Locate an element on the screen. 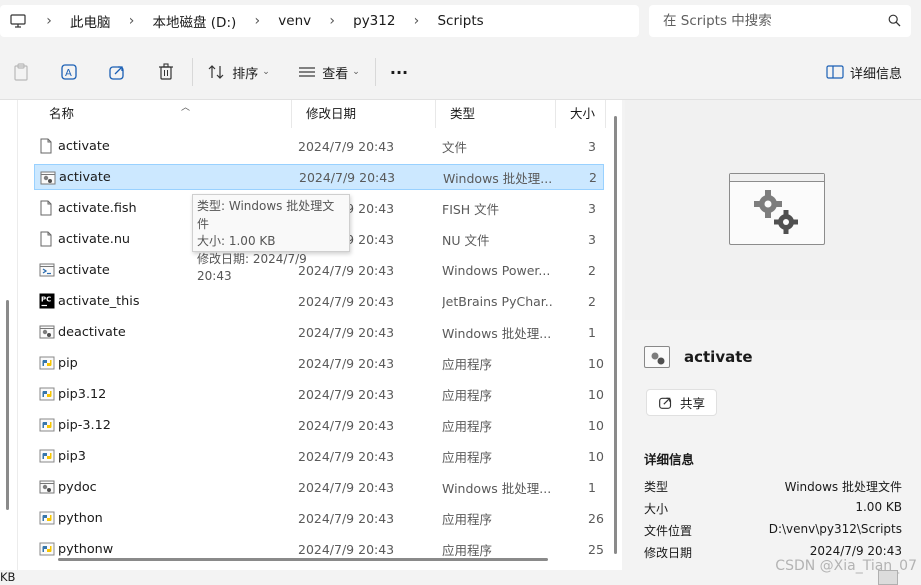 This screenshot has height=585, width=921. search-box is located at coordinates (780, 21).